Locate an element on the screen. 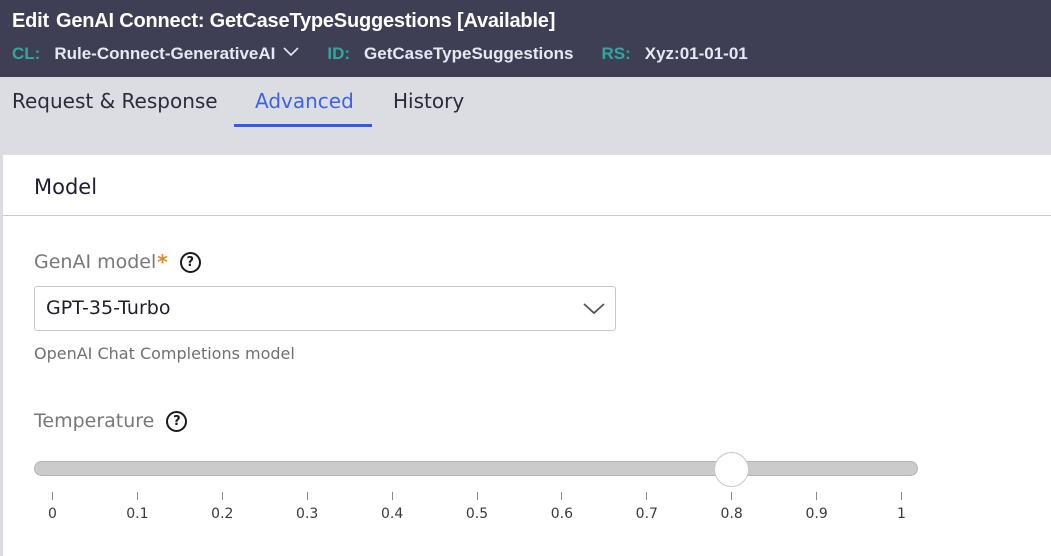 Image resolution: width=1051 pixels, height=556 pixels. tick-label: 0.3 is located at coordinates (307, 514).